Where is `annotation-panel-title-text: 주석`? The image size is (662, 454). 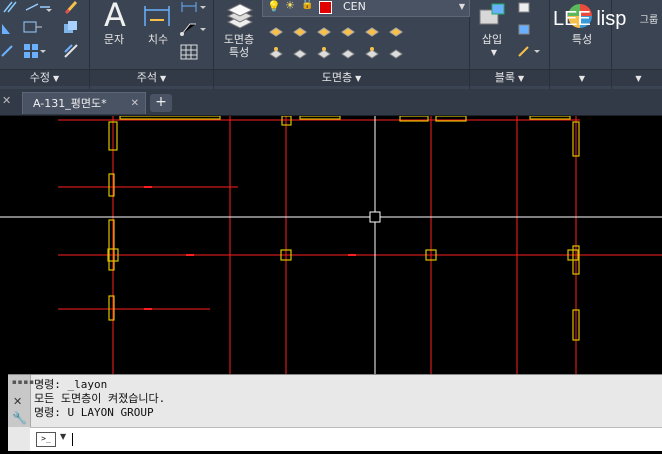 annotation-panel-title-text: 주석 is located at coordinates (147, 77).